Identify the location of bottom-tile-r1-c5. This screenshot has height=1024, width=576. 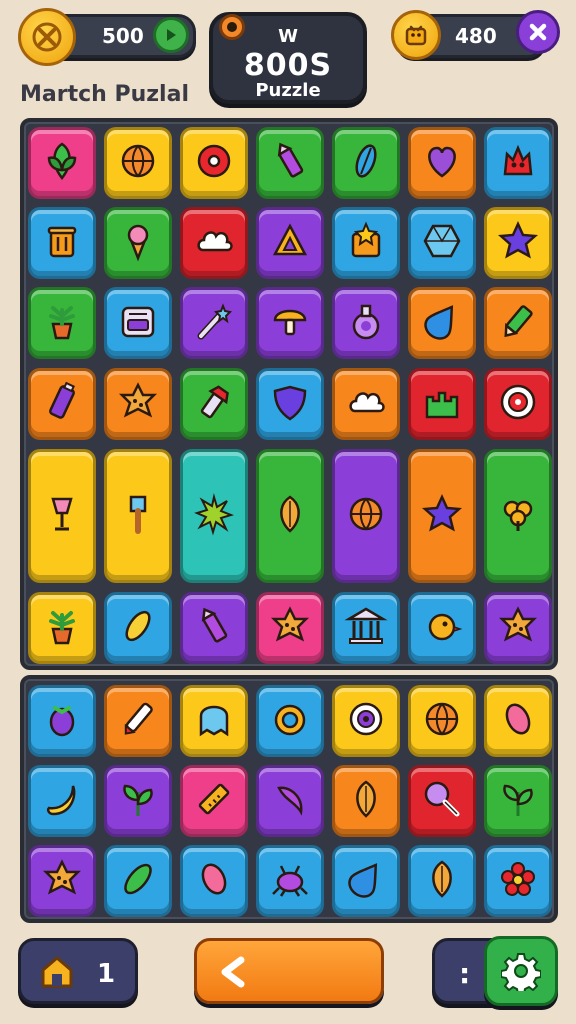
(366, 721).